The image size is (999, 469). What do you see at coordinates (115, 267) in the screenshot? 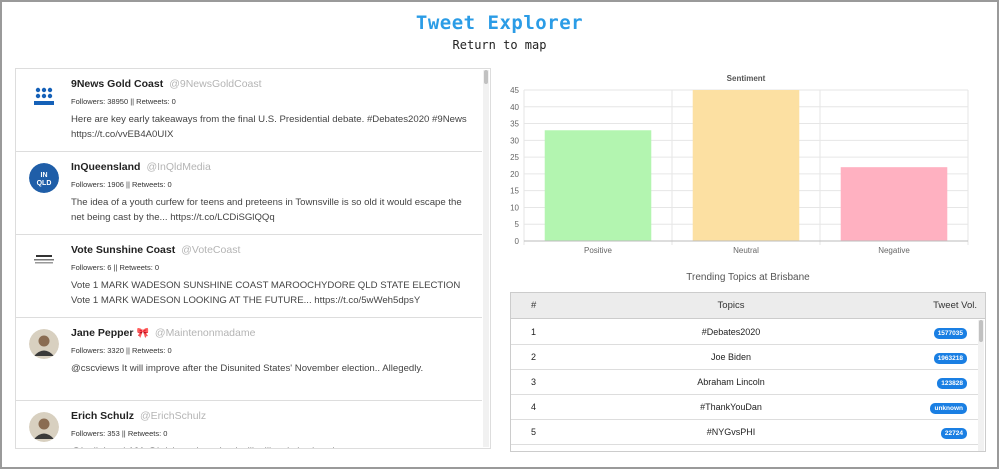
I see `tweet-stats: Followers: 6 || Retweets: 0` at bounding box center [115, 267].